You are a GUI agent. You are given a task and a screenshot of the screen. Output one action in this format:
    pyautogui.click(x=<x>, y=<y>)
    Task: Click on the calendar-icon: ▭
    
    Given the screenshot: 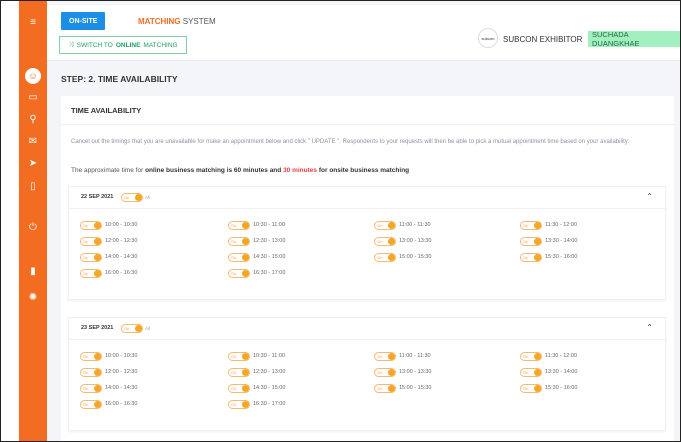 What is the action you would take?
    pyautogui.click(x=33, y=98)
    